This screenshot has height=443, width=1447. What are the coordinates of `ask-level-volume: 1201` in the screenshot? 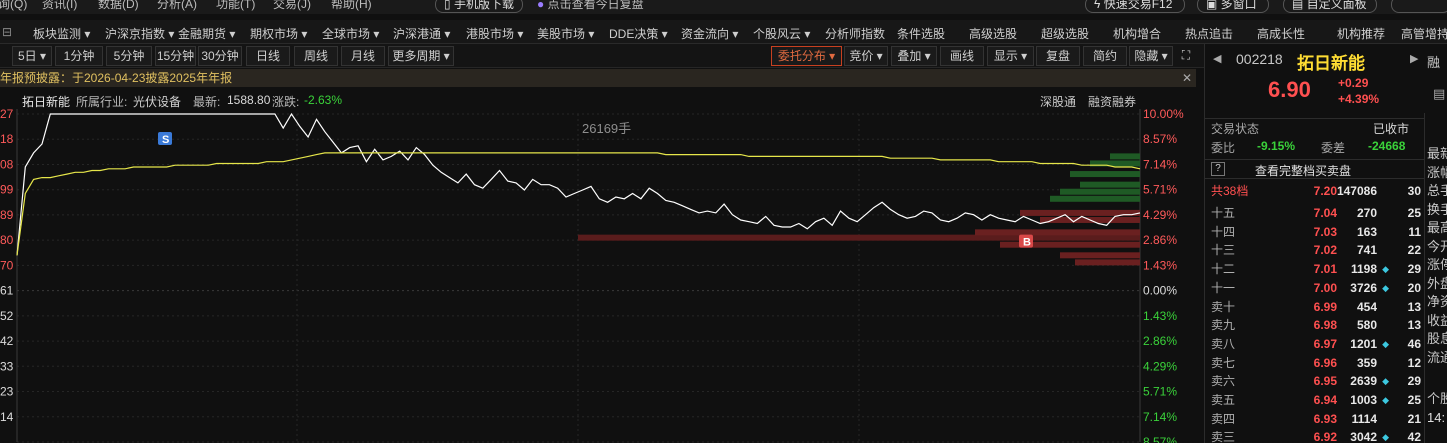 It's located at (1363, 343).